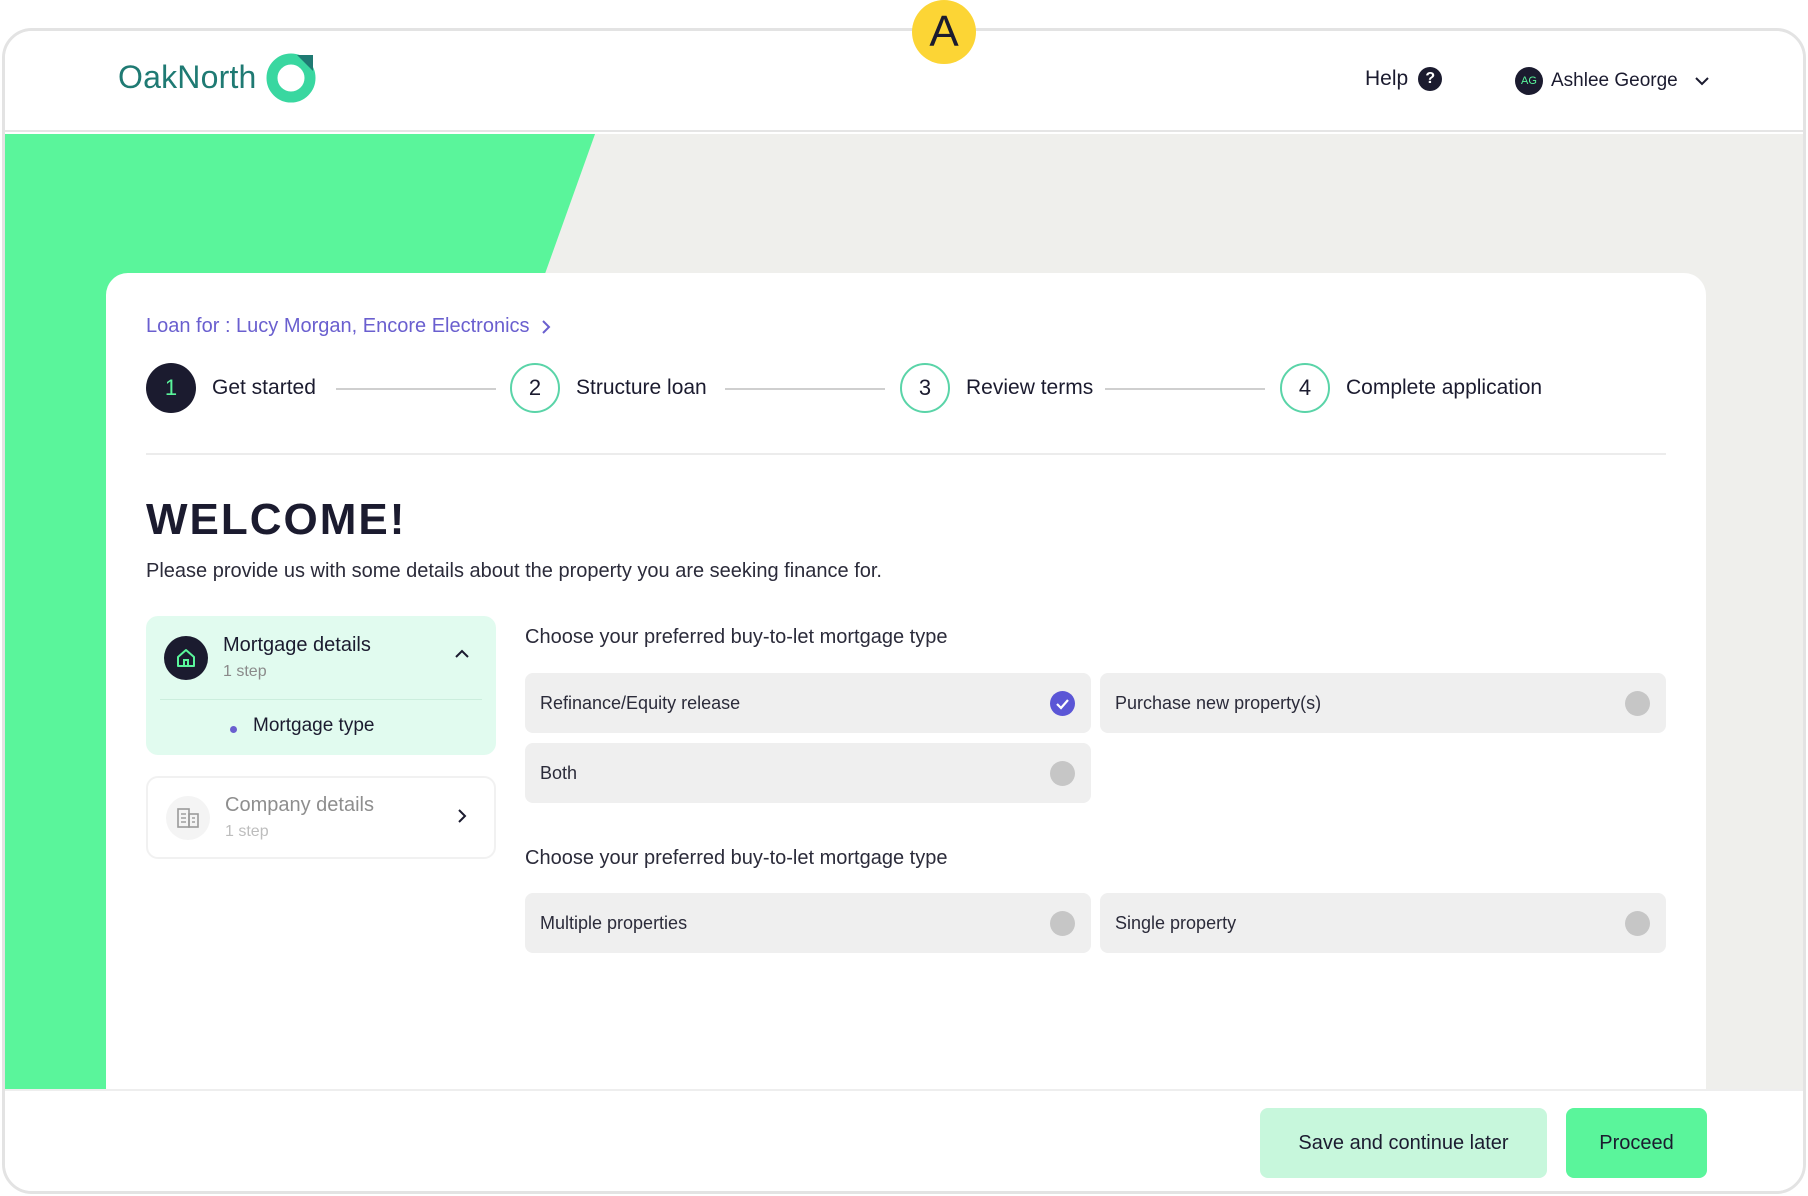 The height and width of the screenshot is (1196, 1808). Describe the element at coordinates (188, 818) in the screenshot. I see `building-icon` at that location.